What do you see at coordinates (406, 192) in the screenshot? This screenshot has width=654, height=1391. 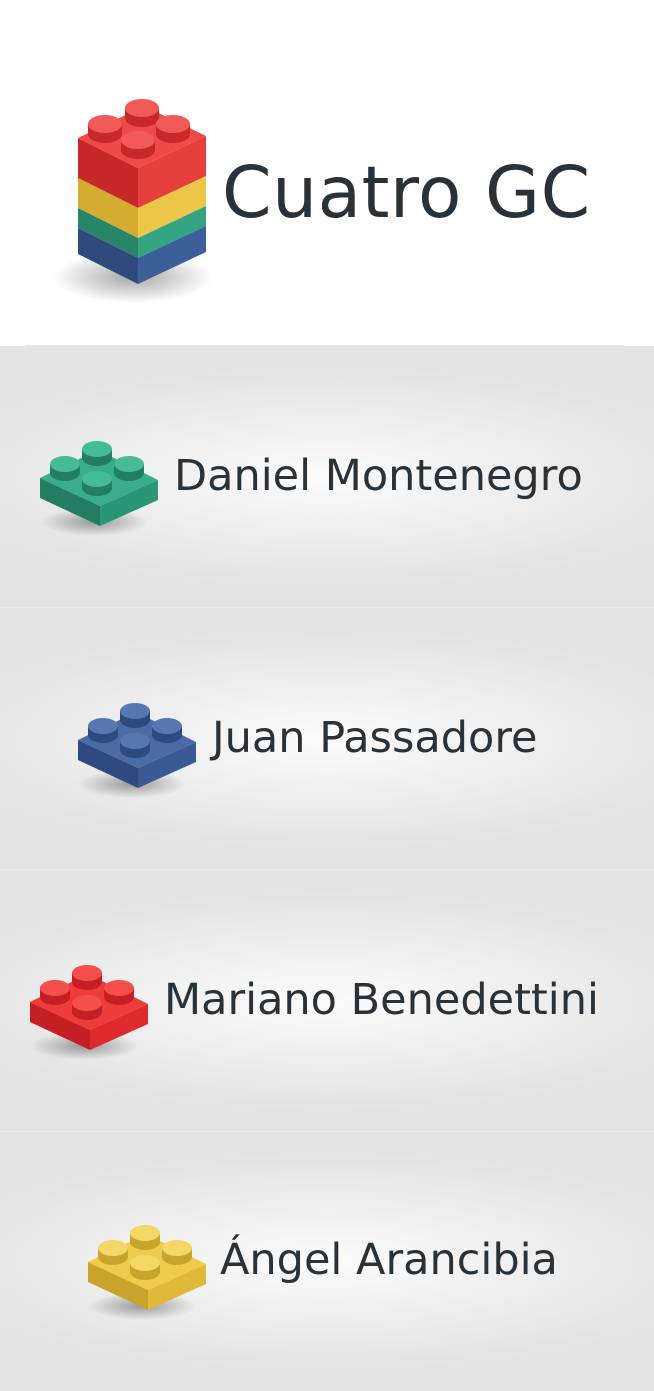 I see `brand-title: Cuatro GC` at bounding box center [406, 192].